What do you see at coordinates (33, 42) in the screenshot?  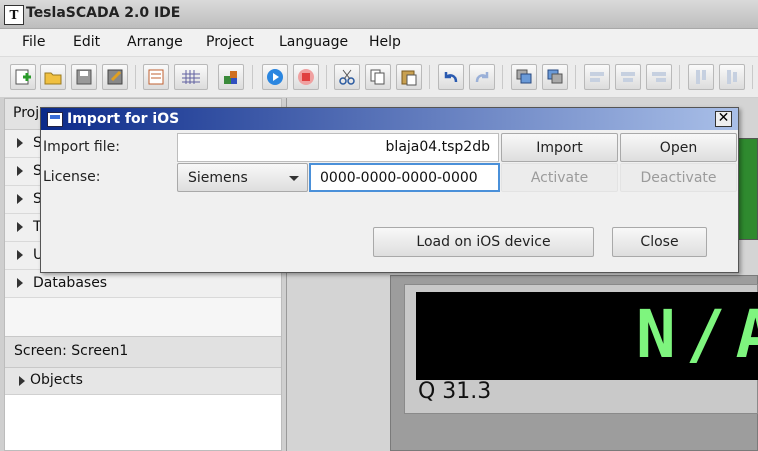 I see `menu-file: File` at bounding box center [33, 42].